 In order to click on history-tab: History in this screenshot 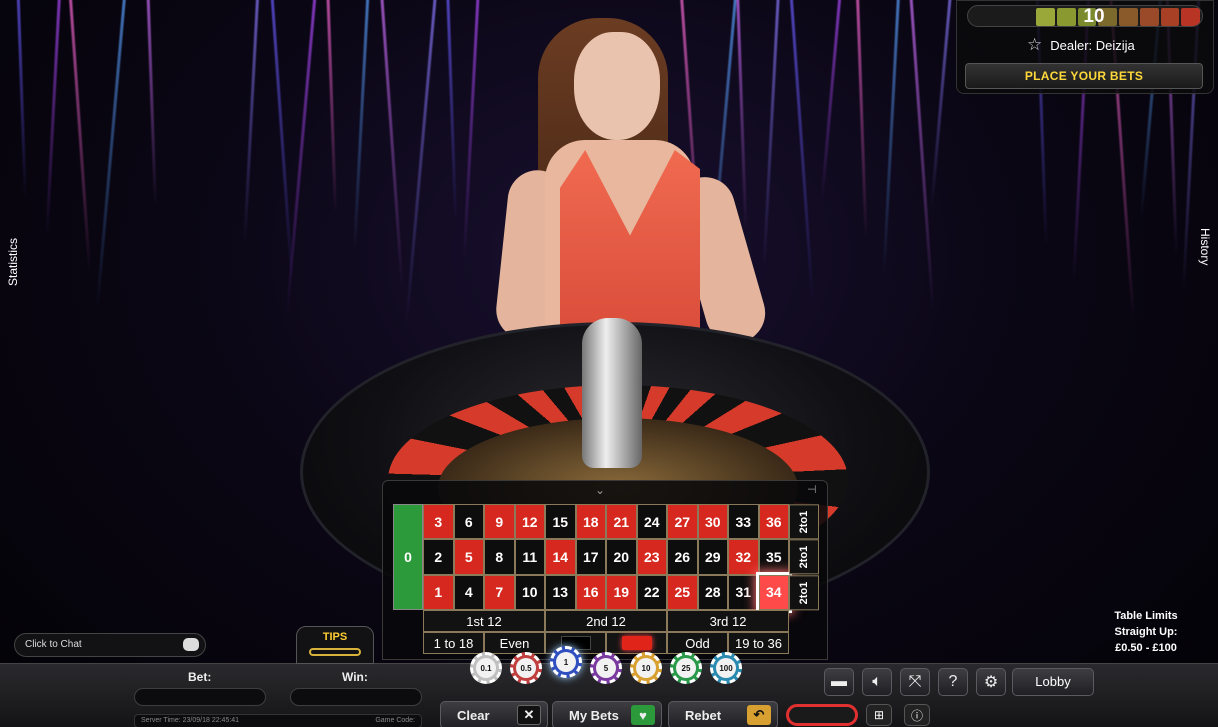, I will do `click(1205, 246)`.